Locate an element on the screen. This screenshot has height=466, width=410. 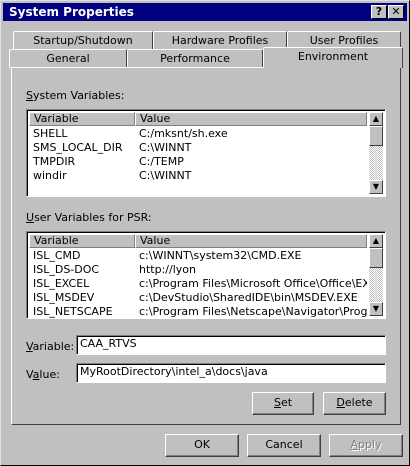
tab-label: Environment is located at coordinates (333, 56).